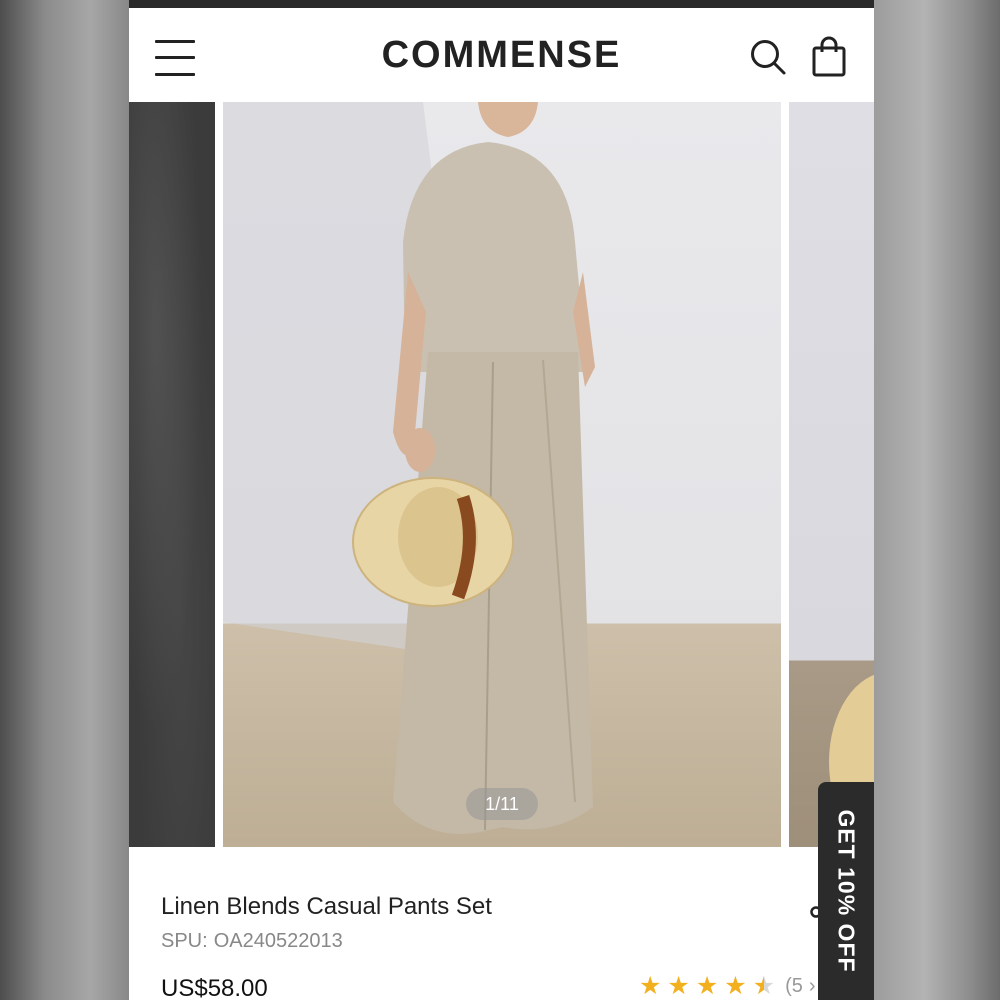  I want to click on image-counter: 1/11, so click(502, 804).